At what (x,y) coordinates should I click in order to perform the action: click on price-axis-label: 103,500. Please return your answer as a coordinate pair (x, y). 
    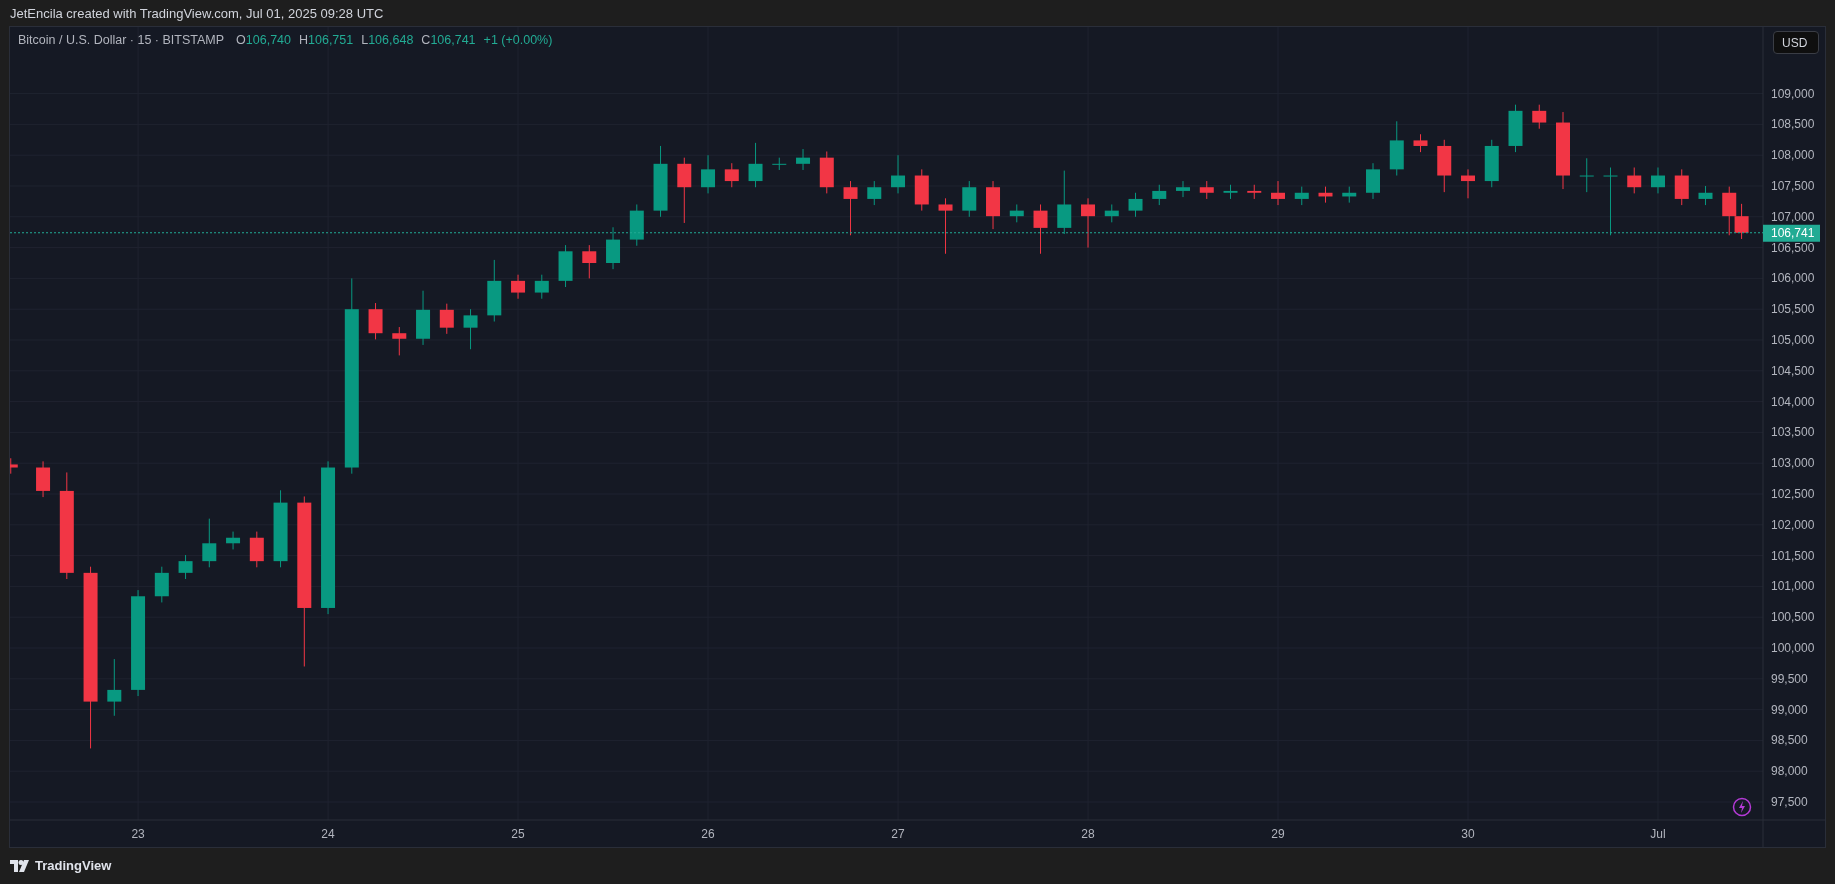
    Looking at the image, I should click on (1793, 432).